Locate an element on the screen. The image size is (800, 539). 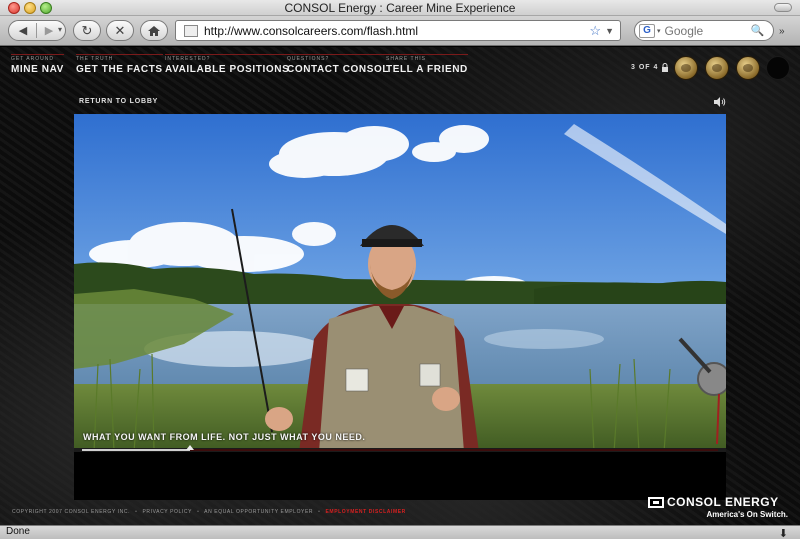
search-bar: G ▾ 🔍 is located at coordinates (704, 30).